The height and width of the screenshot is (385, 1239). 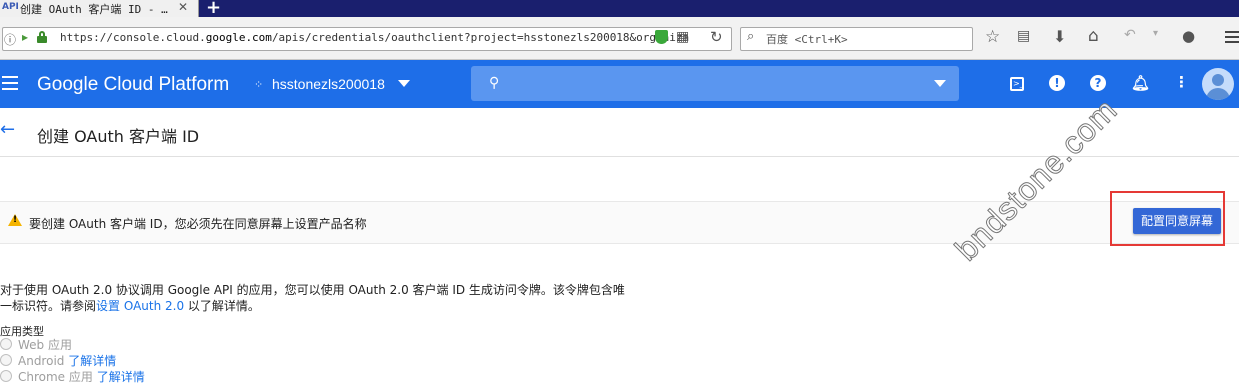 I want to click on menu-icon, so click(x=1232, y=37).